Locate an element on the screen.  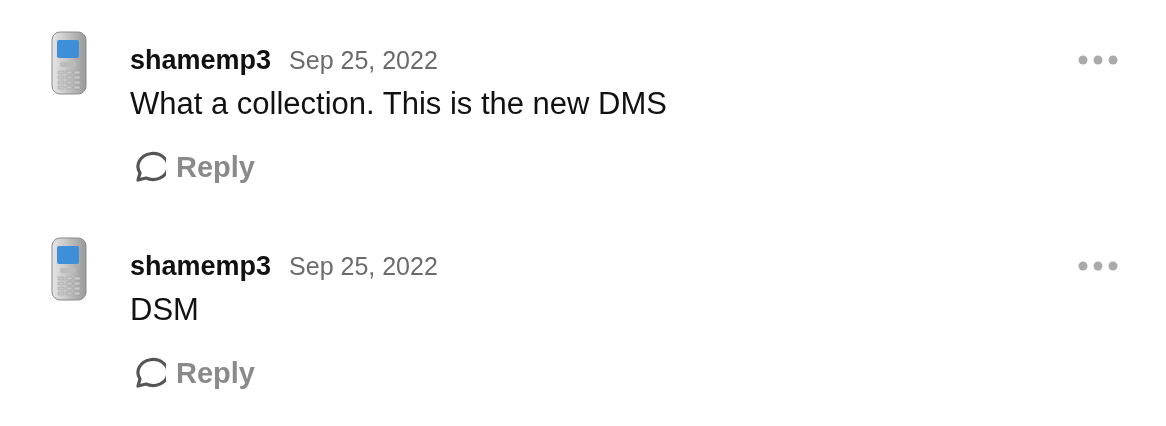
comment-text: DSM is located at coordinates (165, 310).